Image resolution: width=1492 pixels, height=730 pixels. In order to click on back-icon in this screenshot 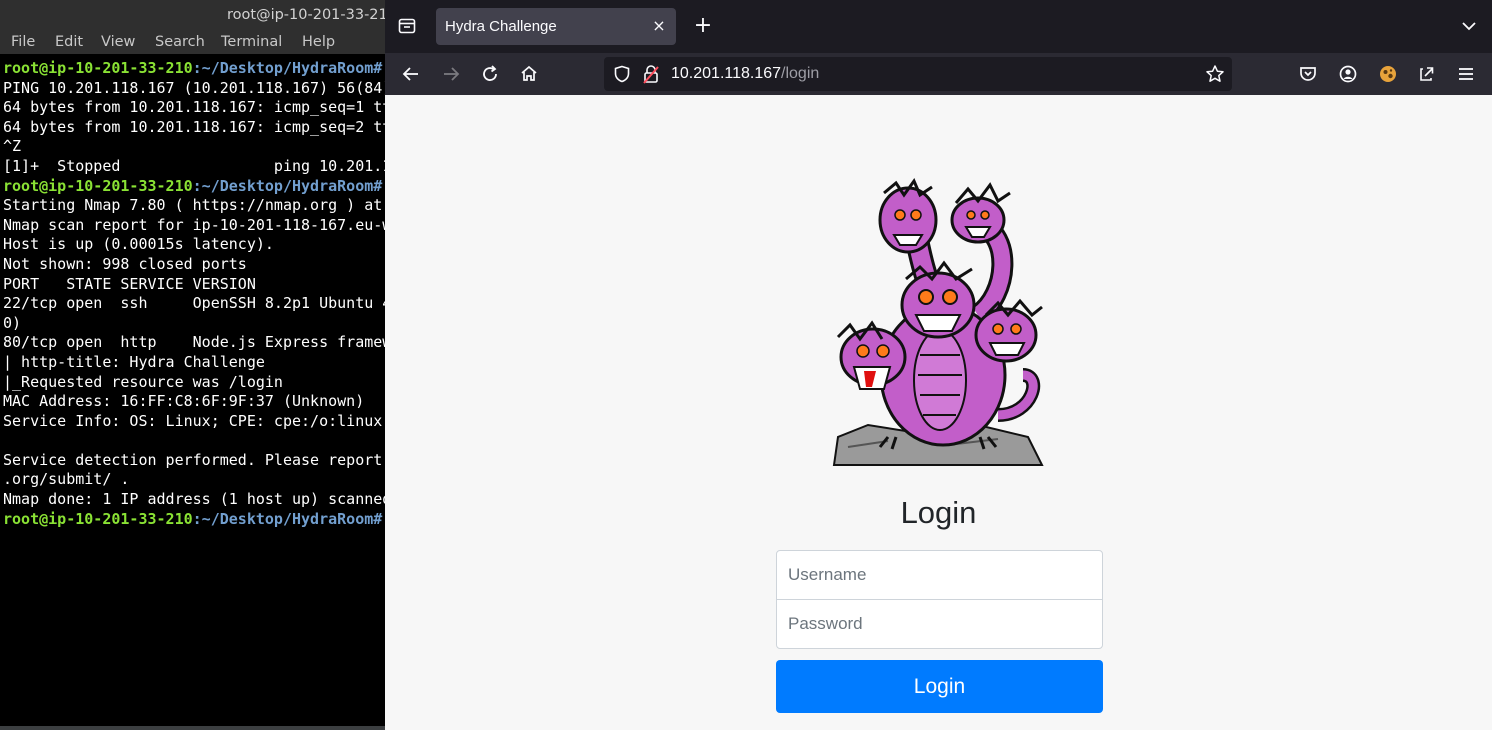, I will do `click(411, 74)`.